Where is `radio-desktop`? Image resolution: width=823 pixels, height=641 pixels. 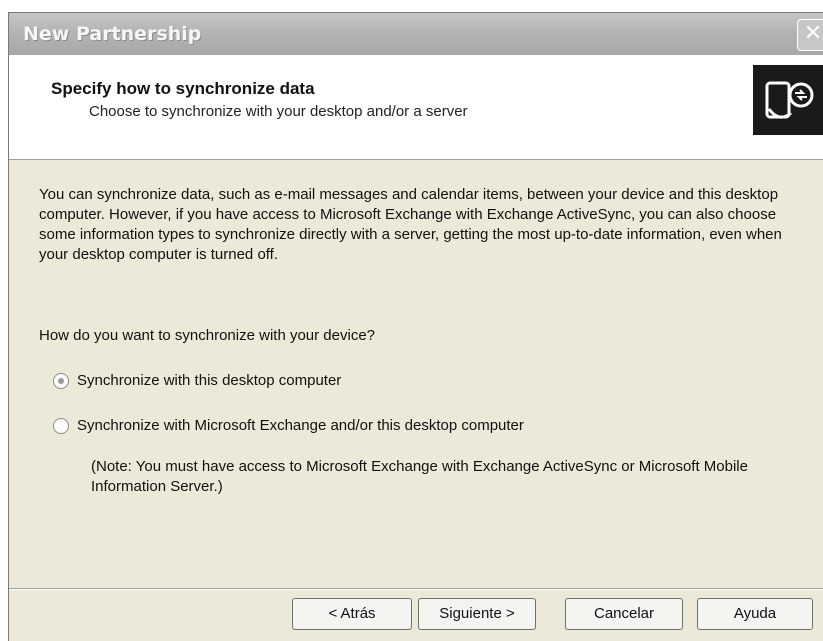 radio-desktop is located at coordinates (61, 380).